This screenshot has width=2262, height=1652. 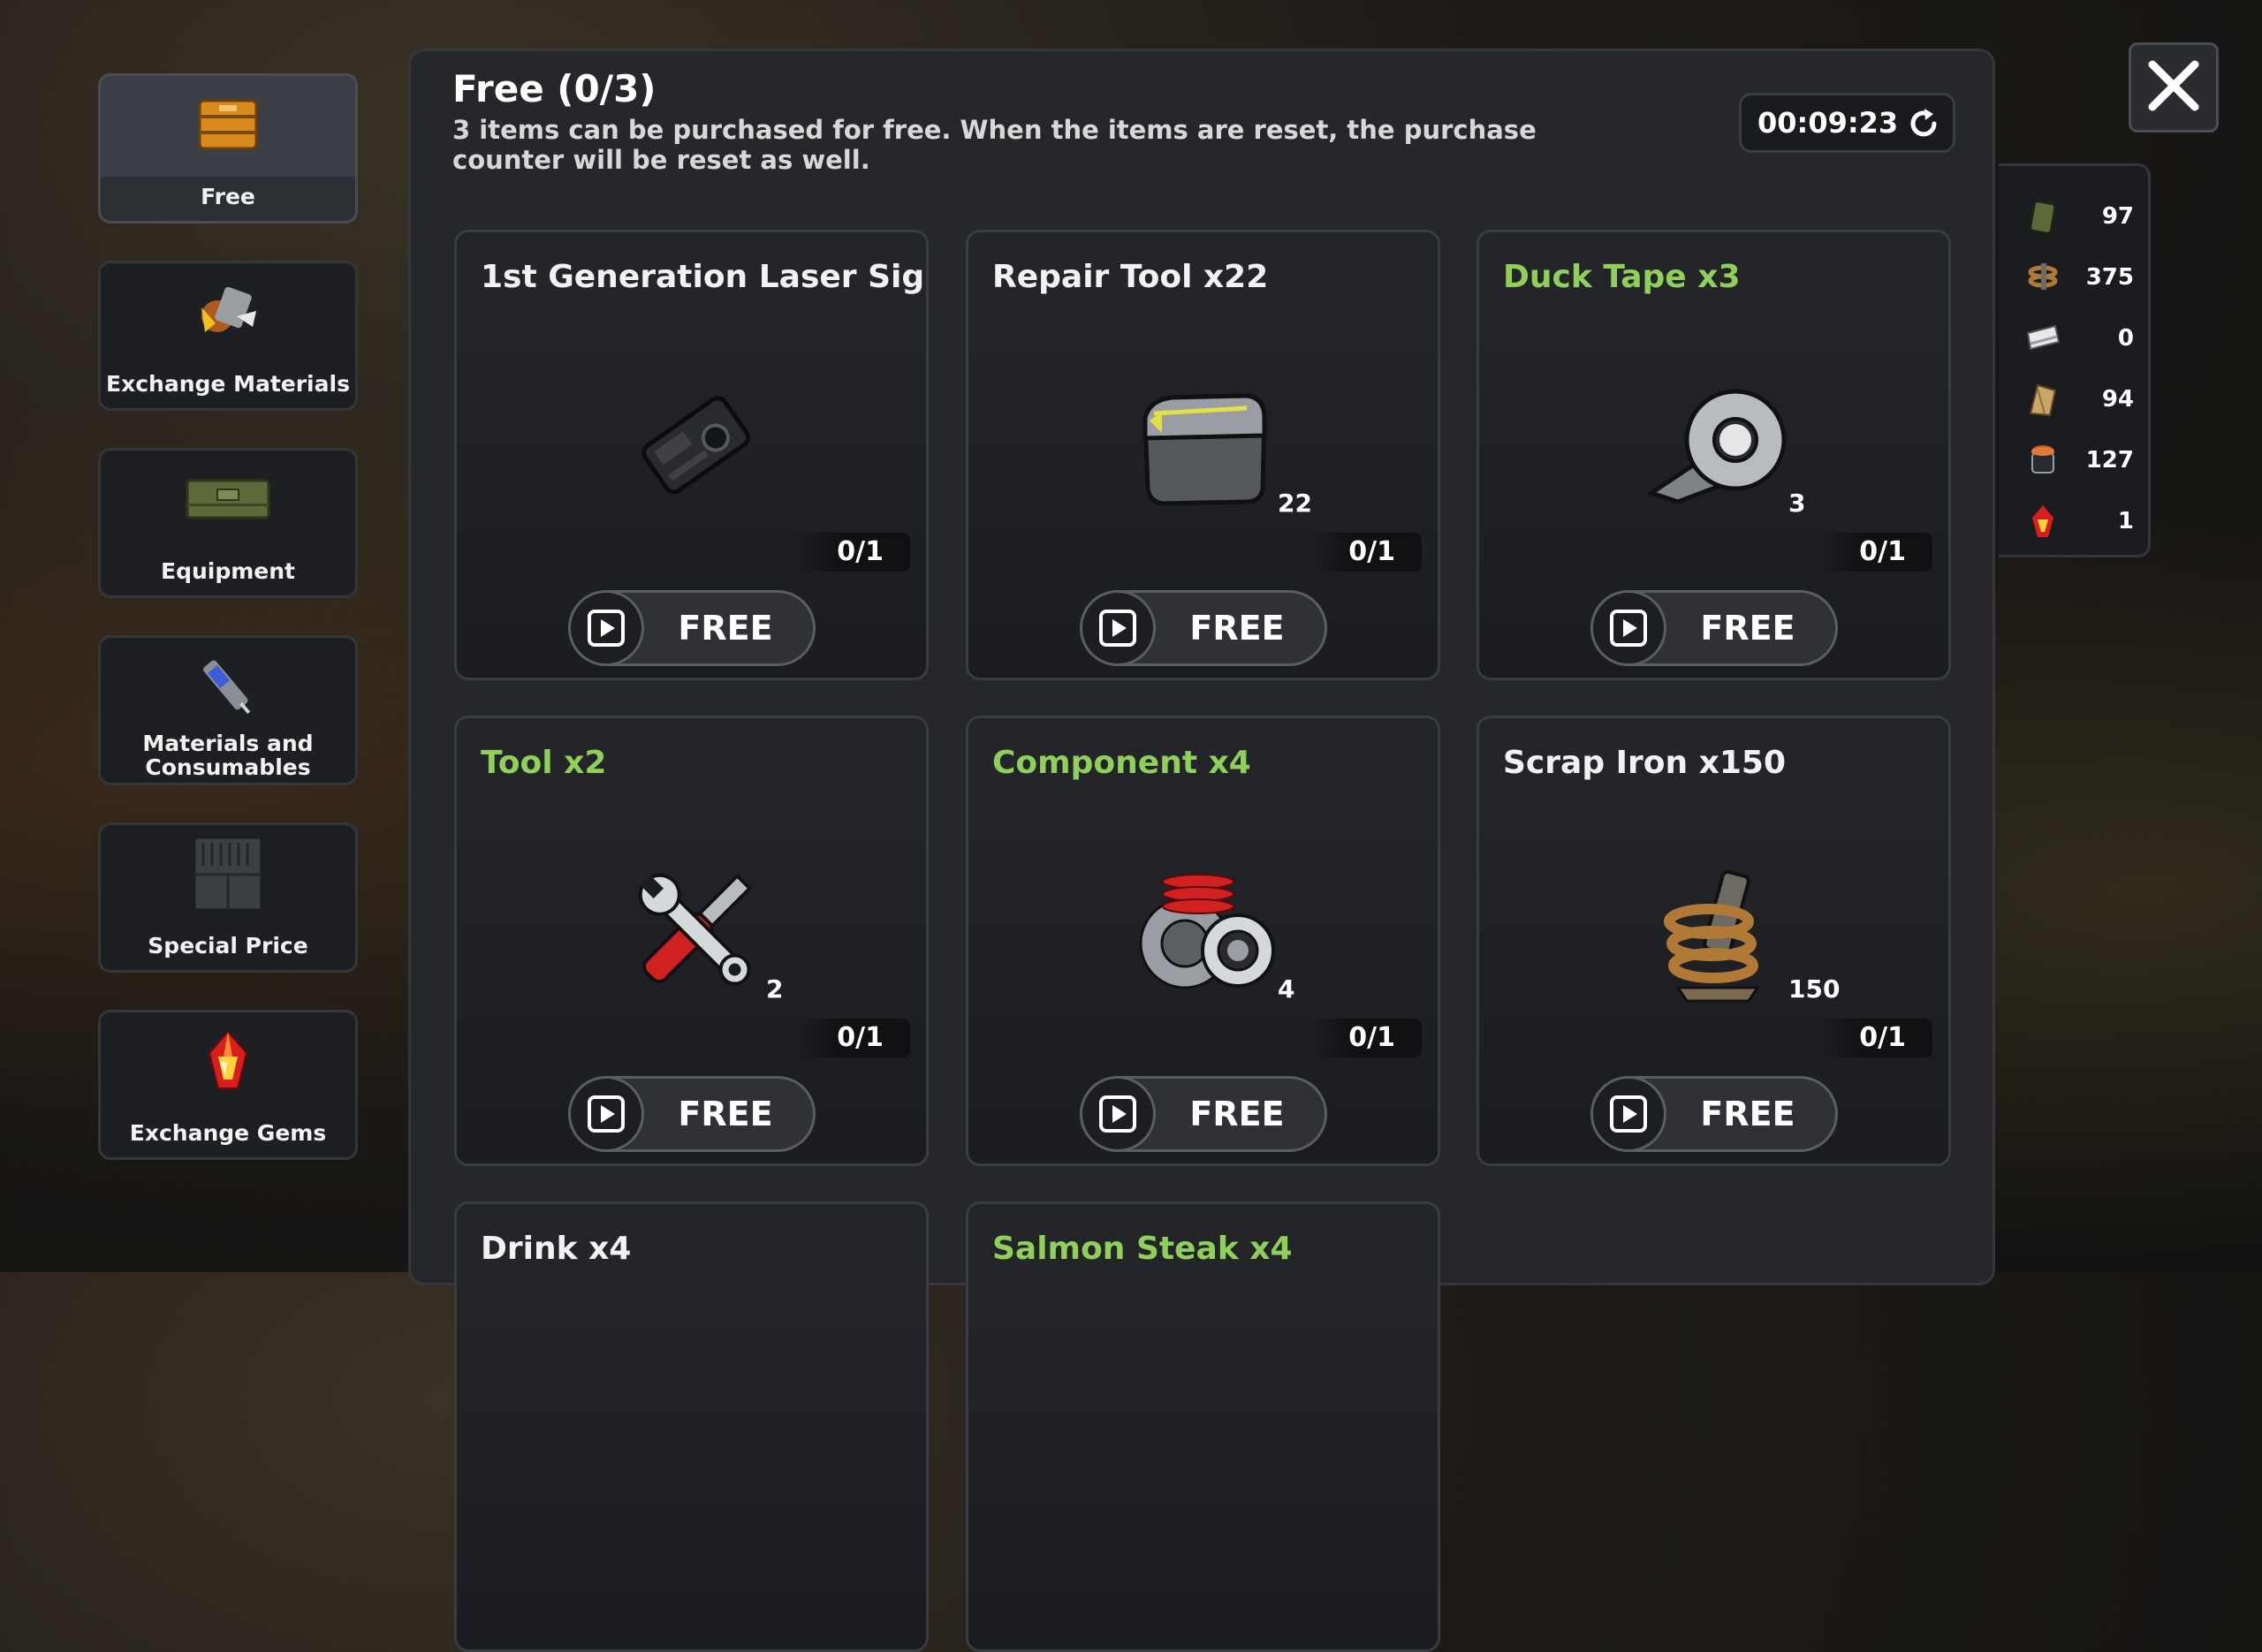 I want to click on refresh-icon, so click(x=1923, y=127).